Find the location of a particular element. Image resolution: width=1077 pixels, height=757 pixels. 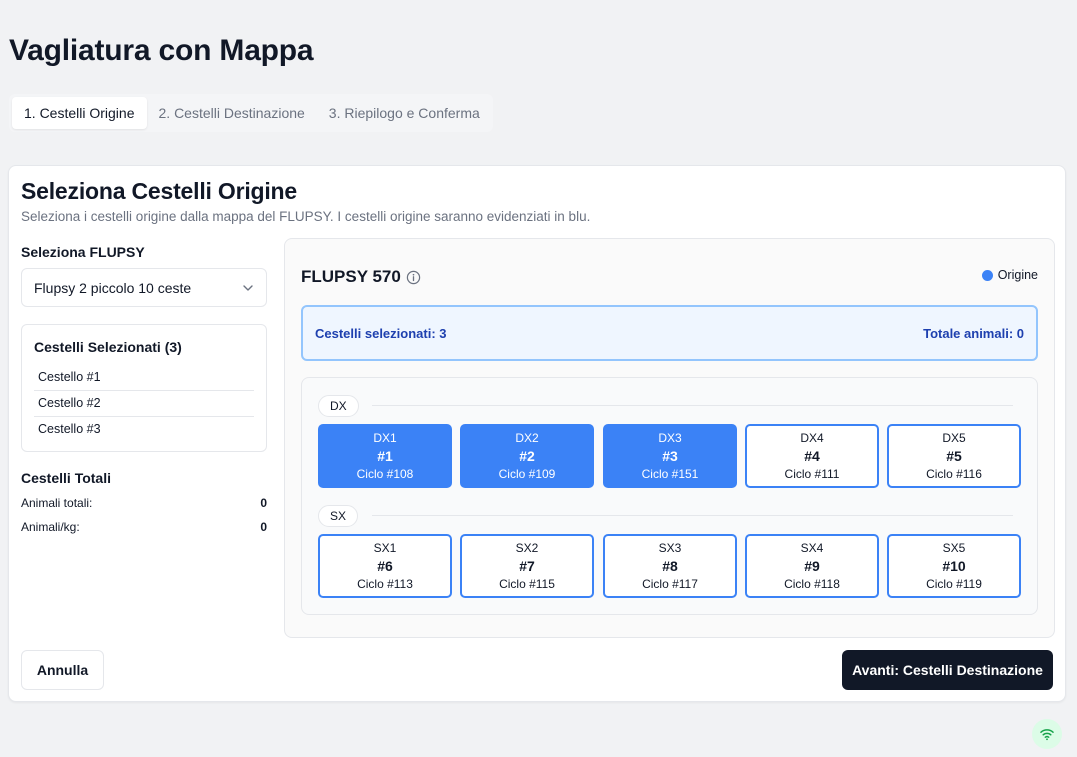

basket-sx3: SX3 #8 Ciclo #117 is located at coordinates (670, 566).